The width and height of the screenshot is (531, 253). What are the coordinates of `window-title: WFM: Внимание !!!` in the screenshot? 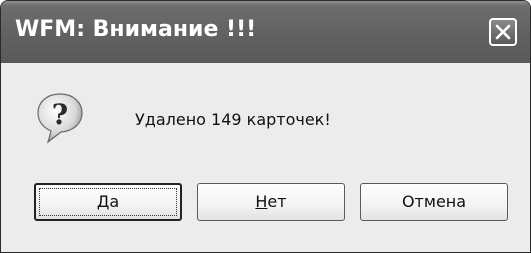 It's located at (136, 29).